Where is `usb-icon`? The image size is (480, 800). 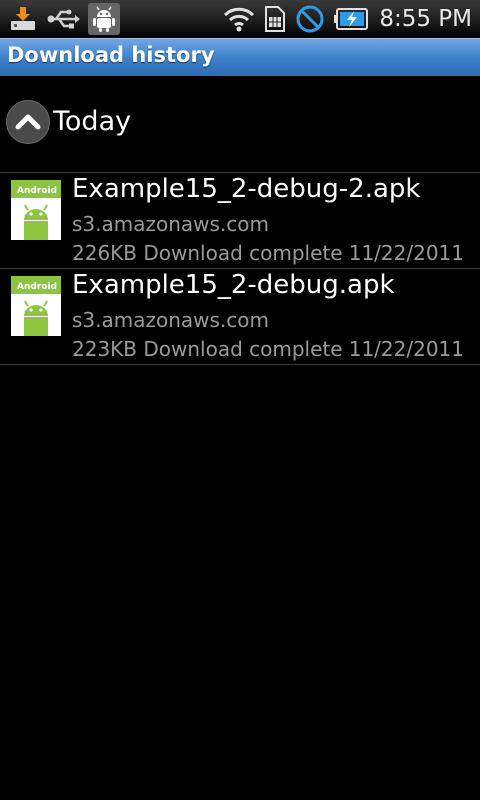
usb-icon is located at coordinates (63, 19).